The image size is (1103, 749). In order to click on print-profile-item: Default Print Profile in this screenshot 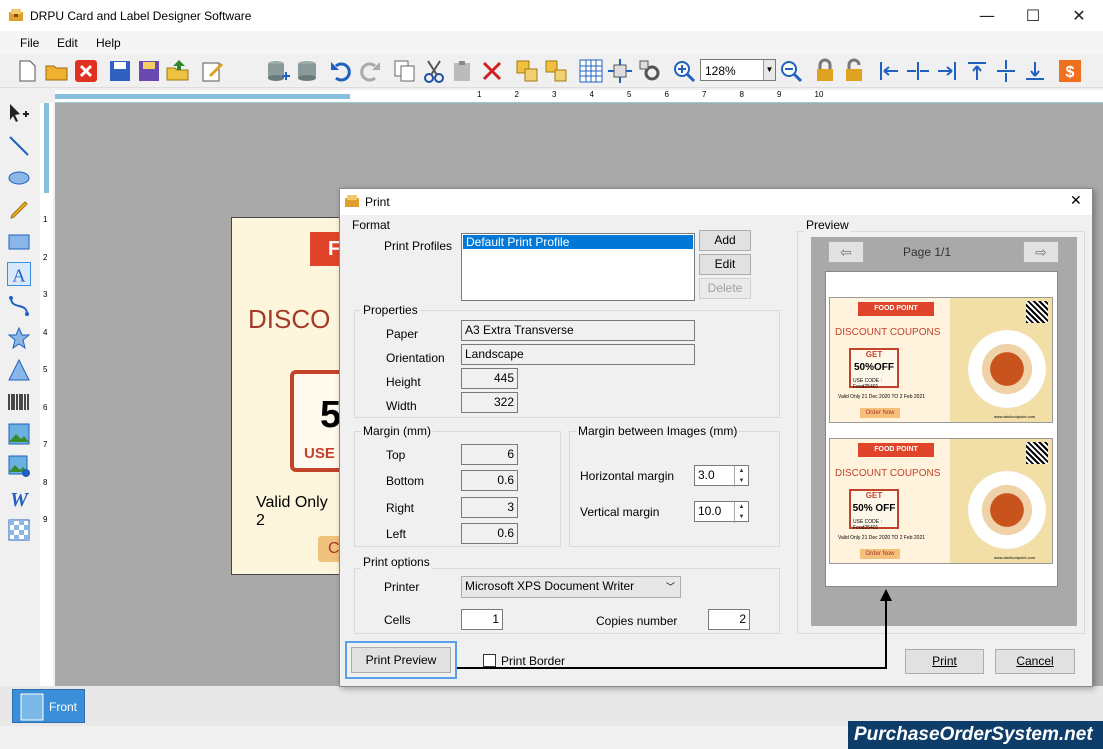, I will do `click(578, 242)`.